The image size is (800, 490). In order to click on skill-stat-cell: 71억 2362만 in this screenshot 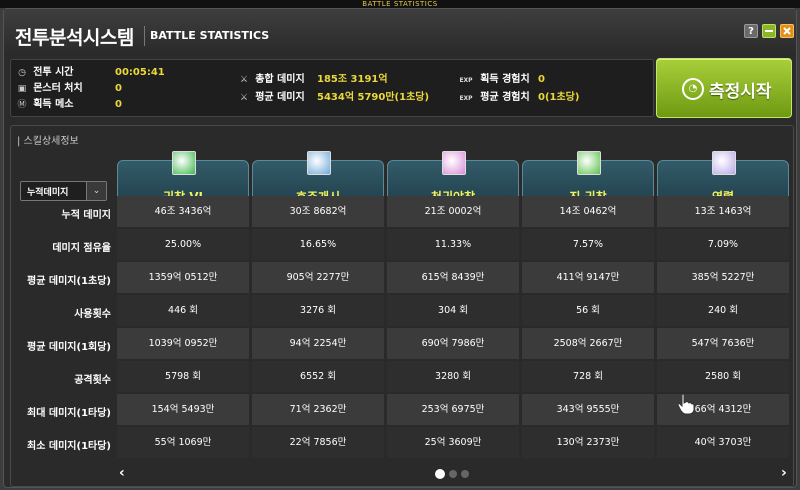, I will do `click(318, 409)`.